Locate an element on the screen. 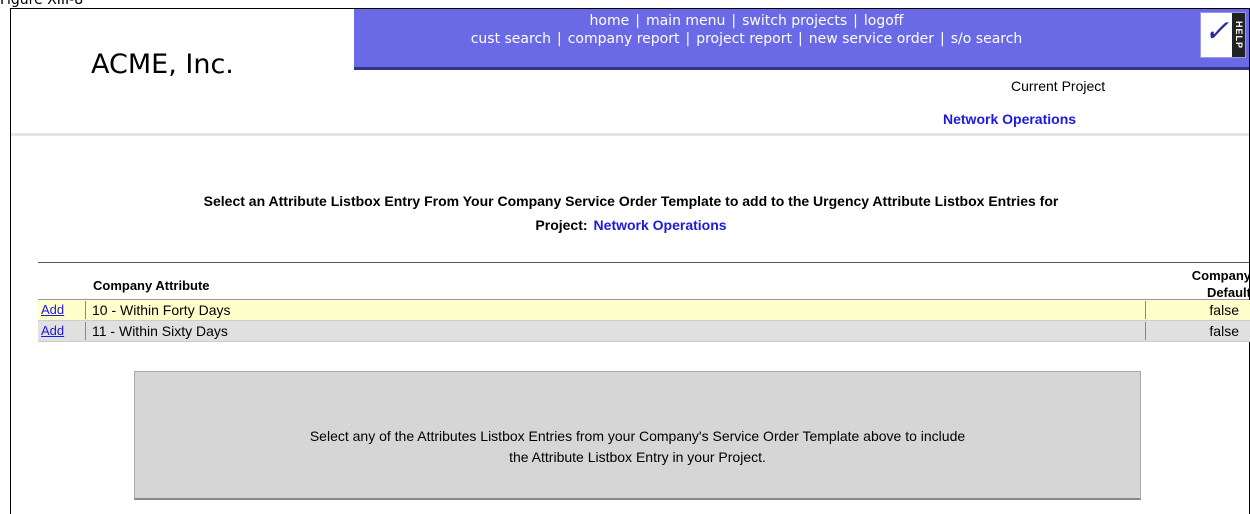  nav-switch-projects-link: switch projects is located at coordinates (794, 21).